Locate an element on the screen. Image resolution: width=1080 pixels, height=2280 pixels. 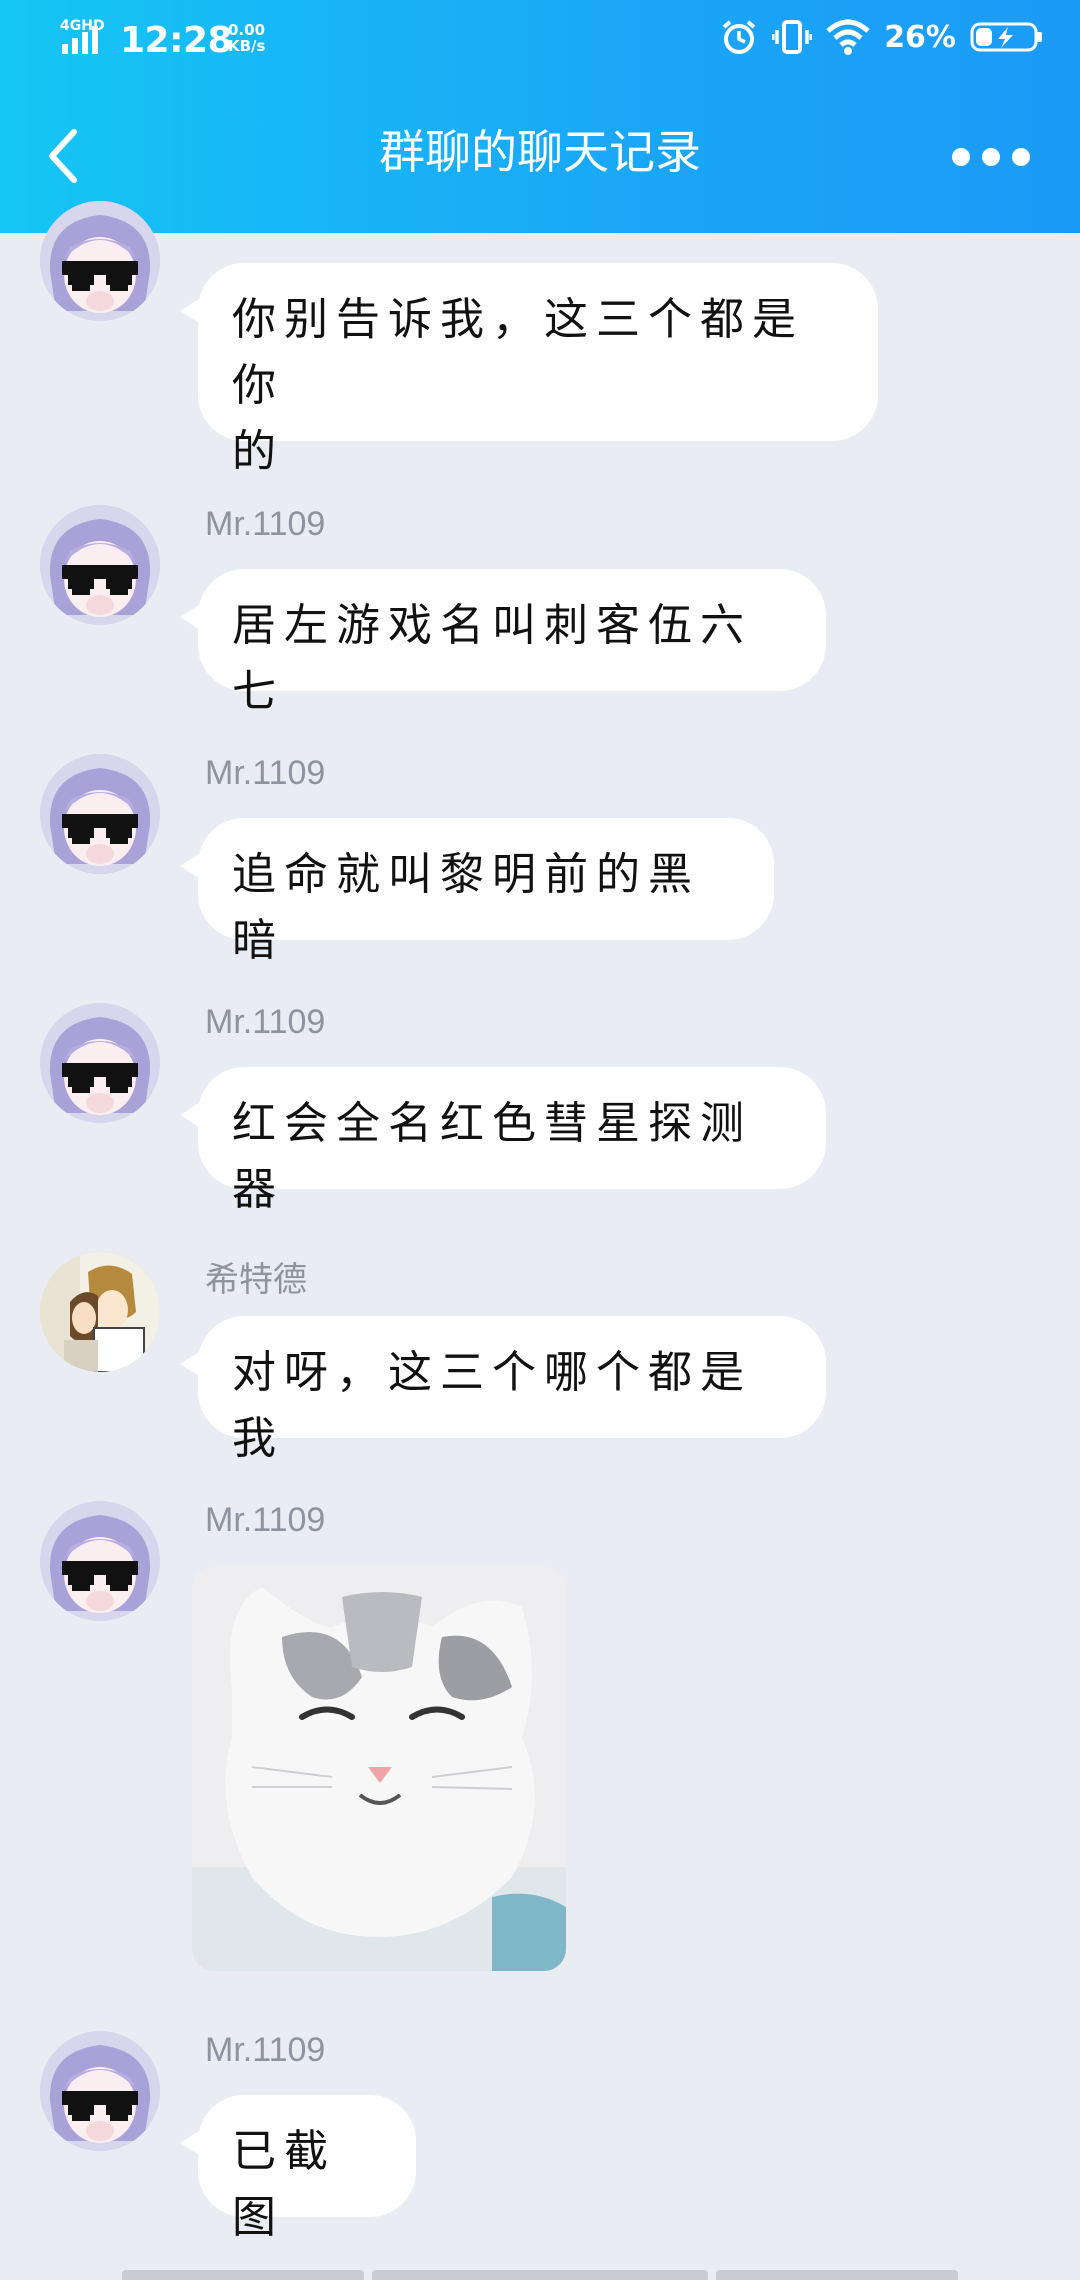
smiling-cat-image is located at coordinates (379, 1769).